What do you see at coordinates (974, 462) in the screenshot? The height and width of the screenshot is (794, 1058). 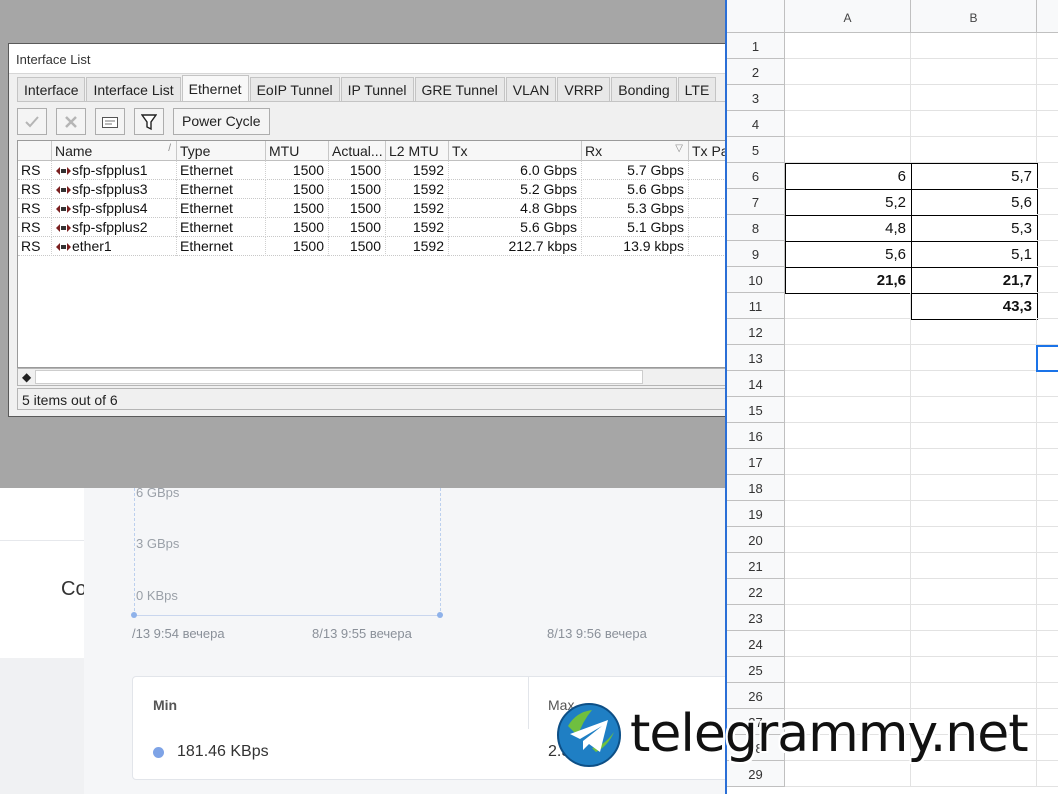 I see `cell-b17` at bounding box center [974, 462].